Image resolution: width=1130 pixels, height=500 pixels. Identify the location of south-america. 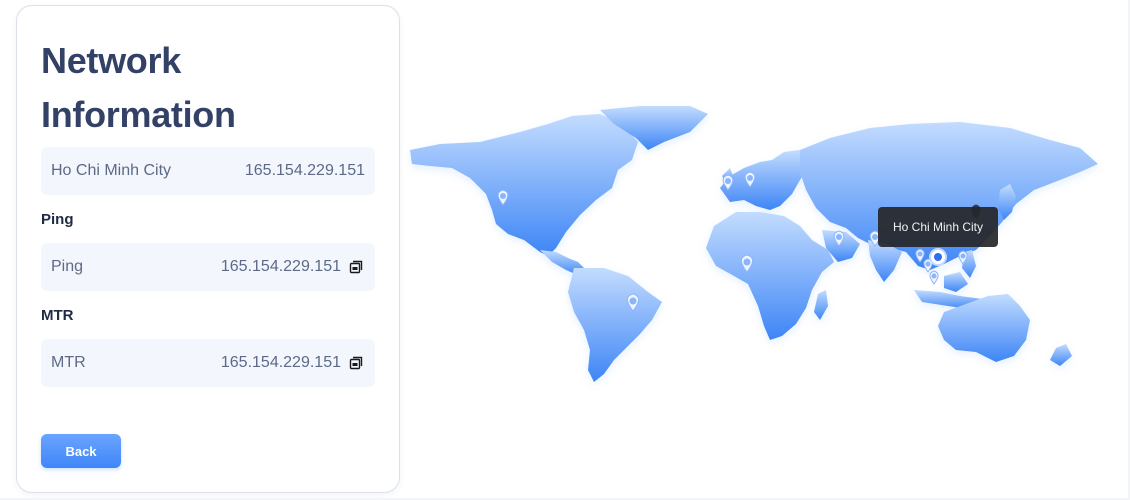
(615, 325).